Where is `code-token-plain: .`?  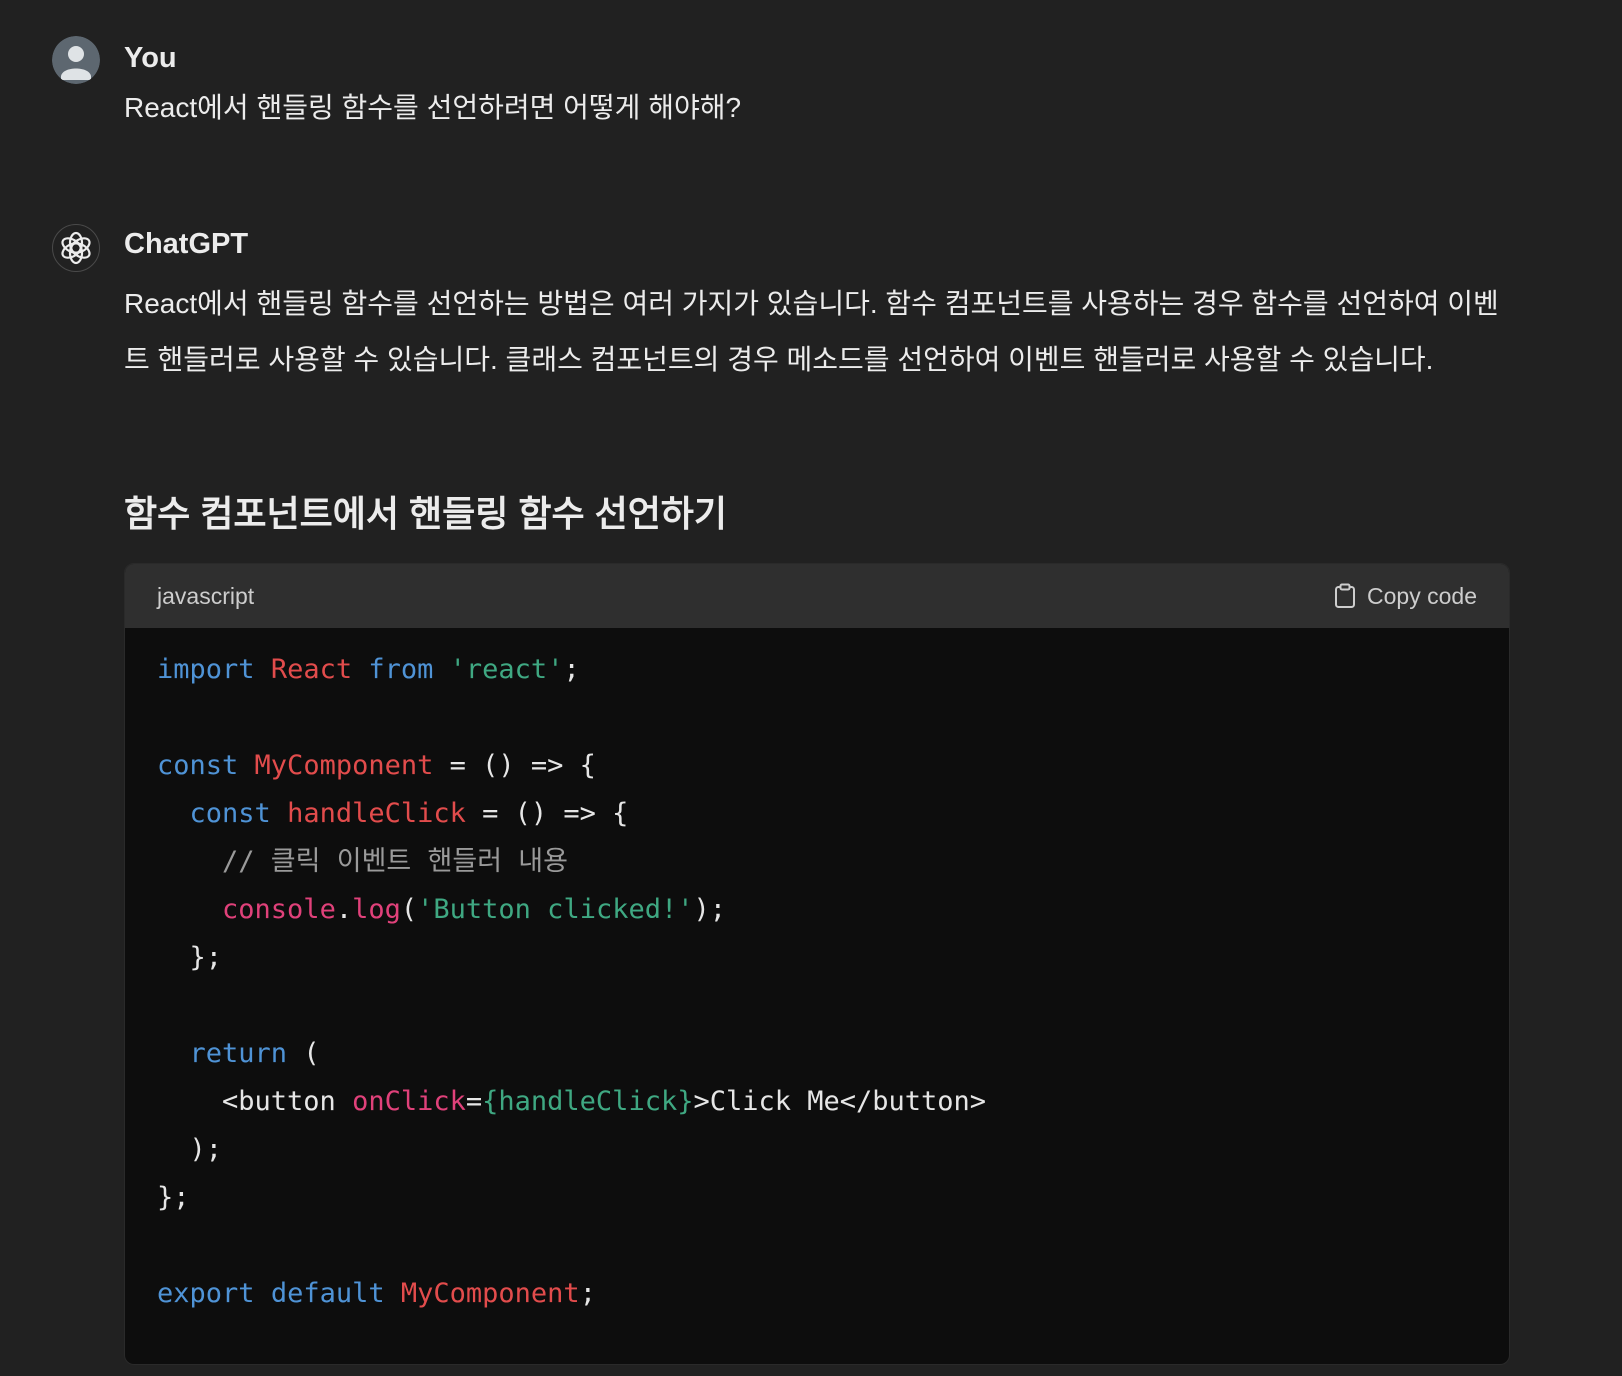
code-token-plain: . is located at coordinates (344, 909).